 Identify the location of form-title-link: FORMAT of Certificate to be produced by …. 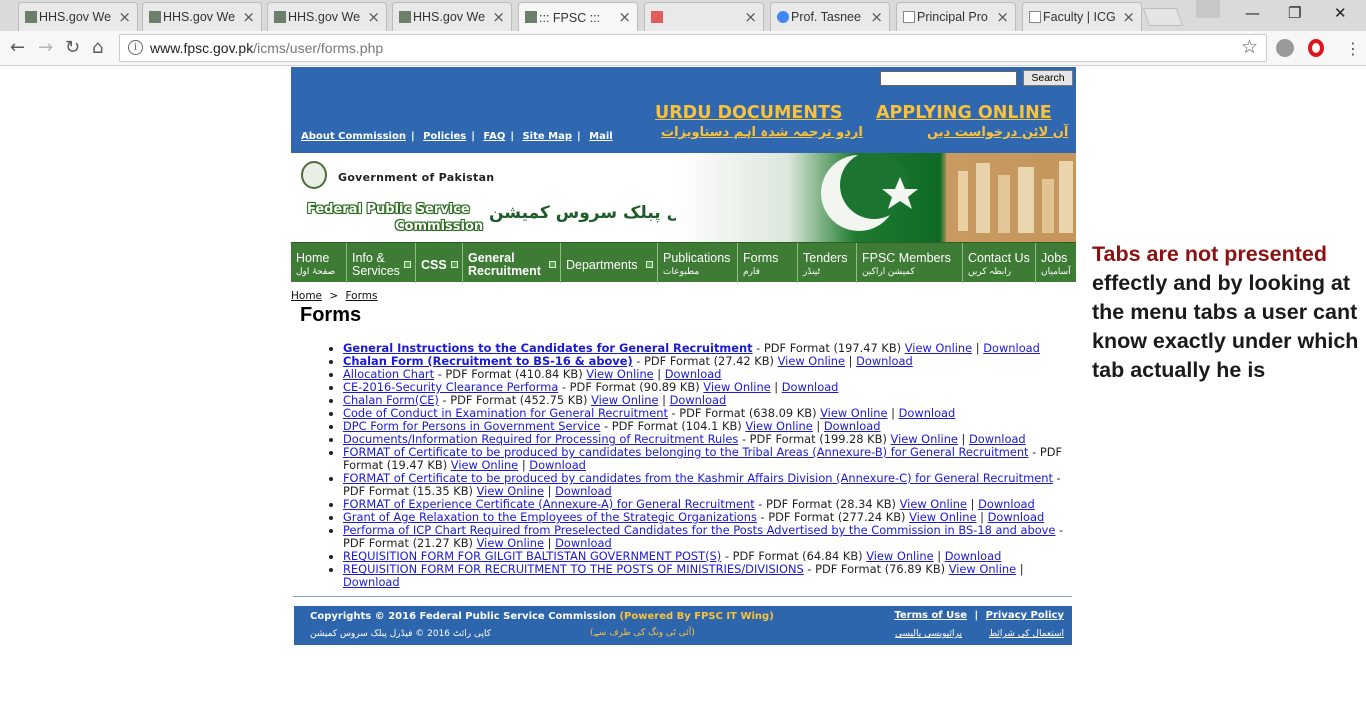
(698, 478).